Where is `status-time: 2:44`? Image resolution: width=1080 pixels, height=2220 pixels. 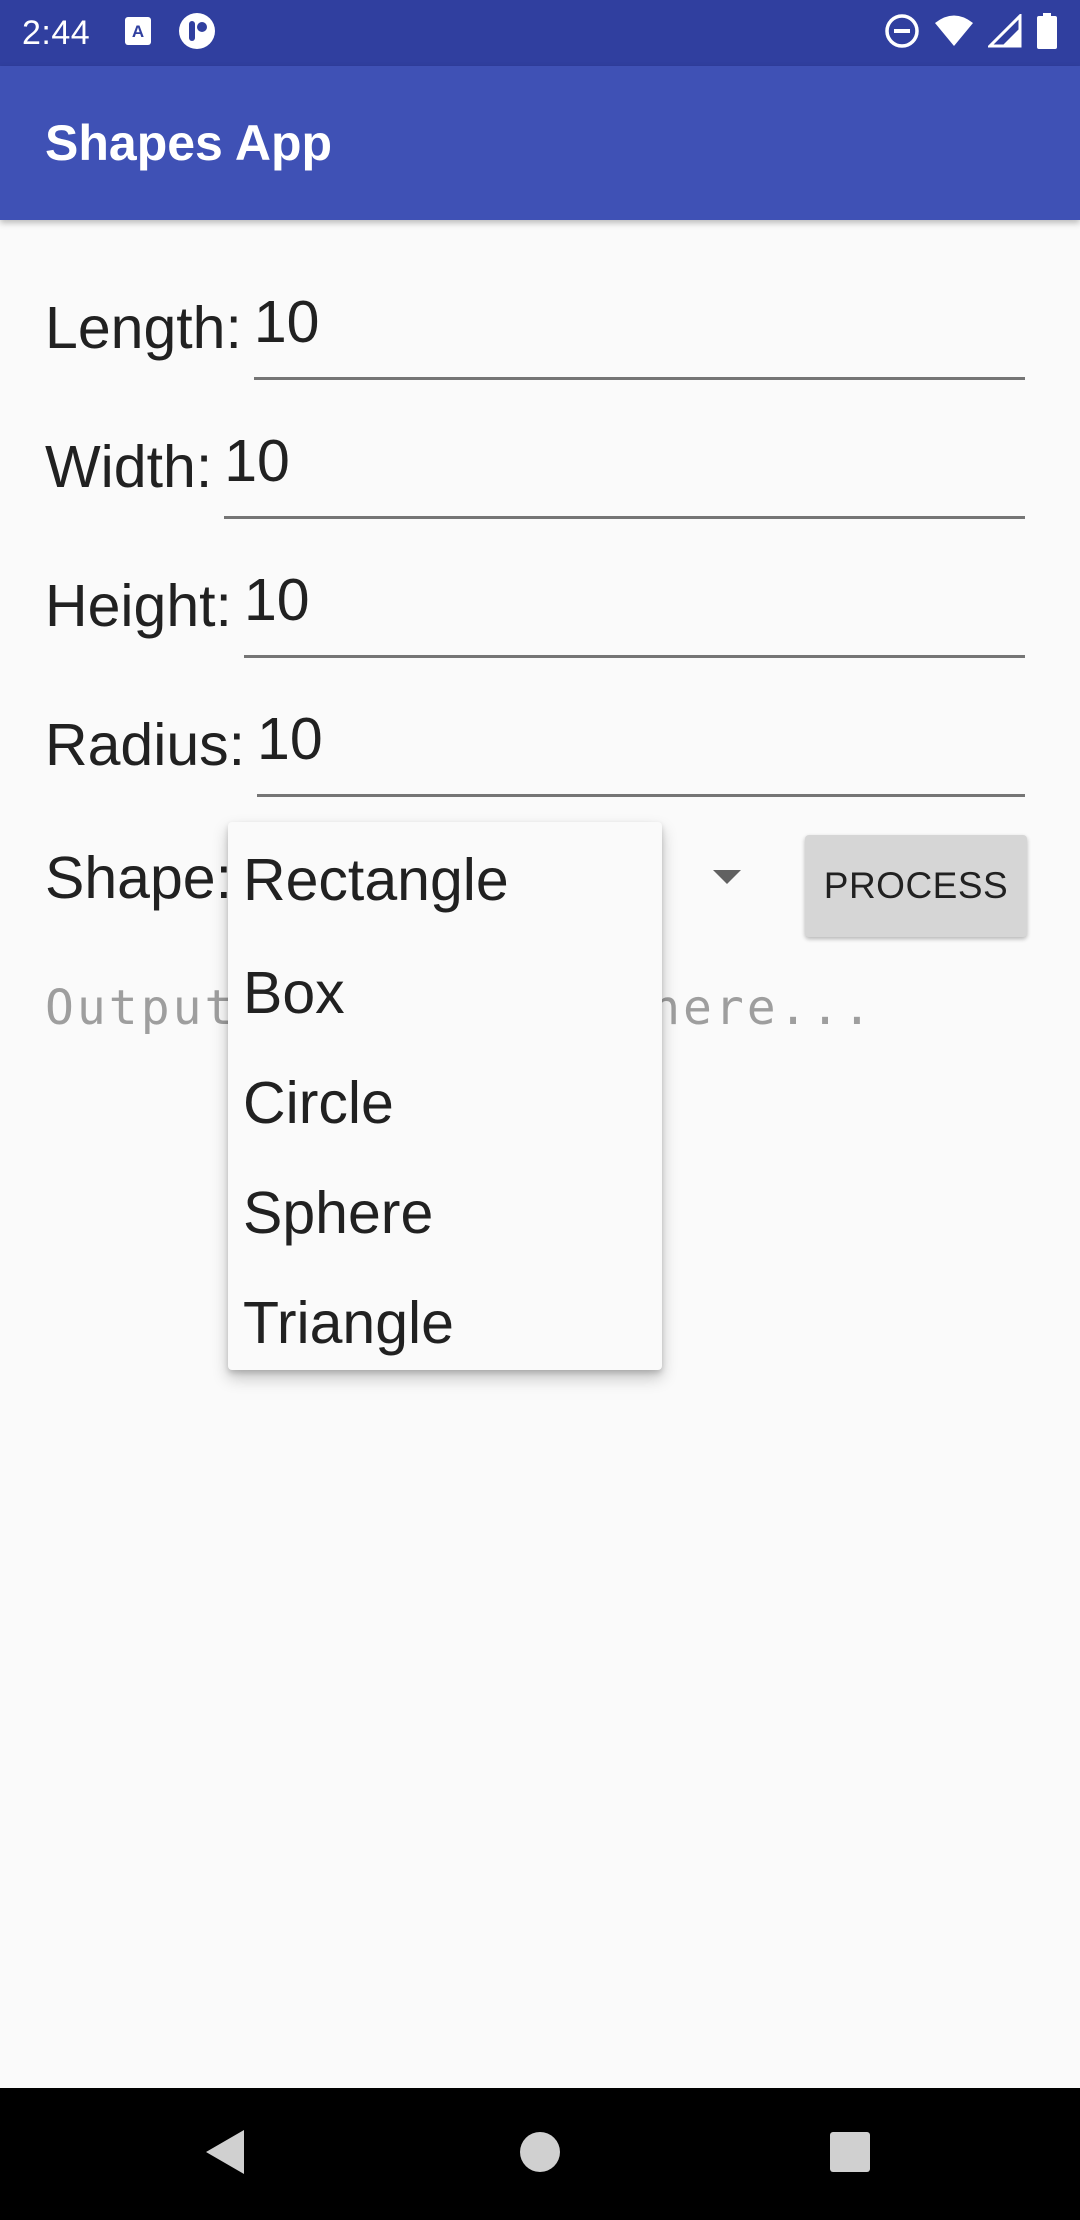 status-time: 2:44 is located at coordinates (56, 32).